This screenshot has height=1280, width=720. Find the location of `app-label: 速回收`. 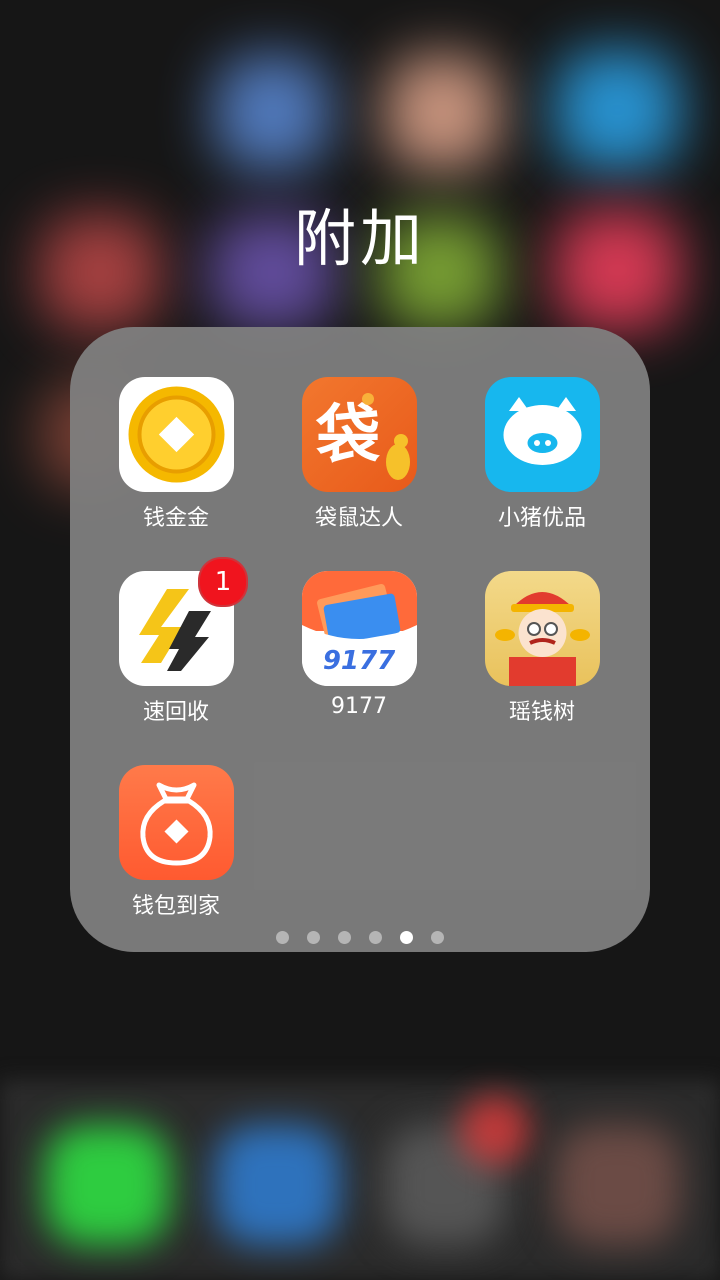

app-label: 速回收 is located at coordinates (175, 712).